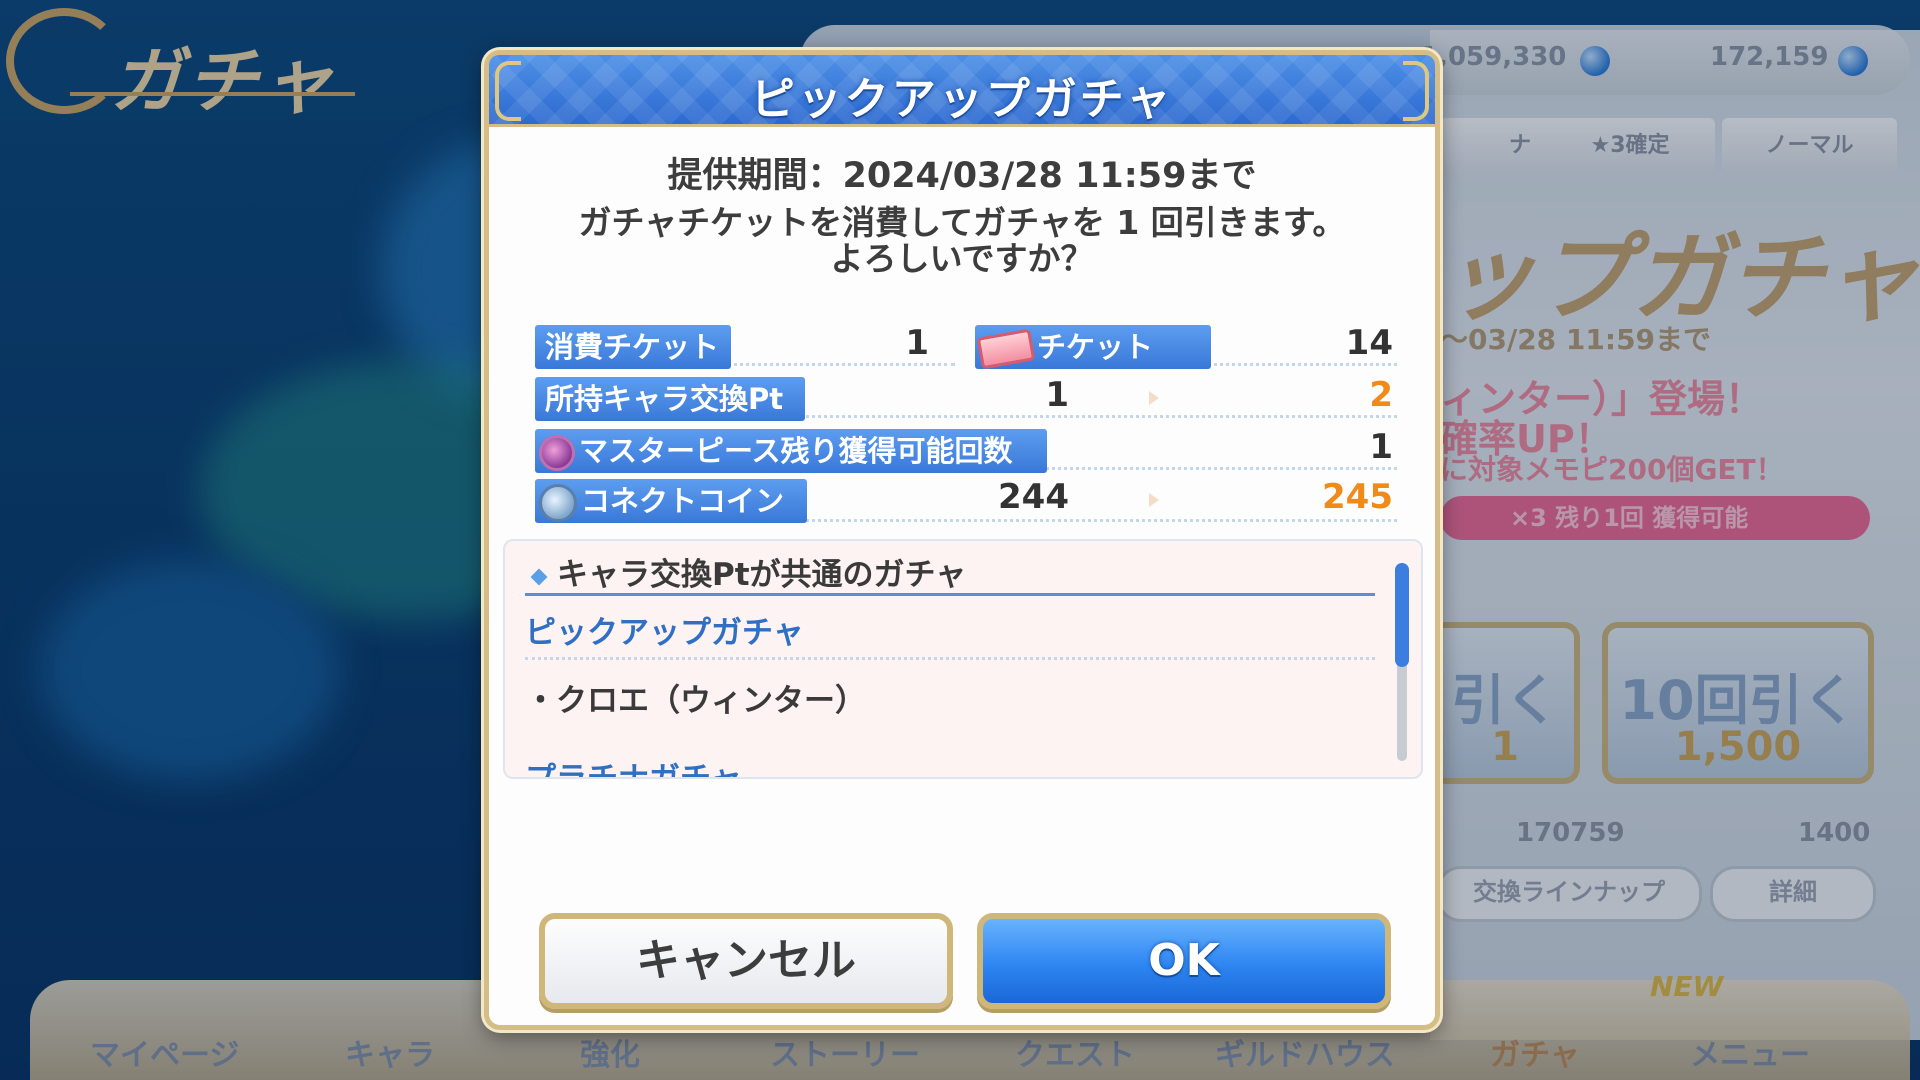 The image size is (1920, 1080). Describe the element at coordinates (558, 503) in the screenshot. I see `connect-coin-icon` at that location.